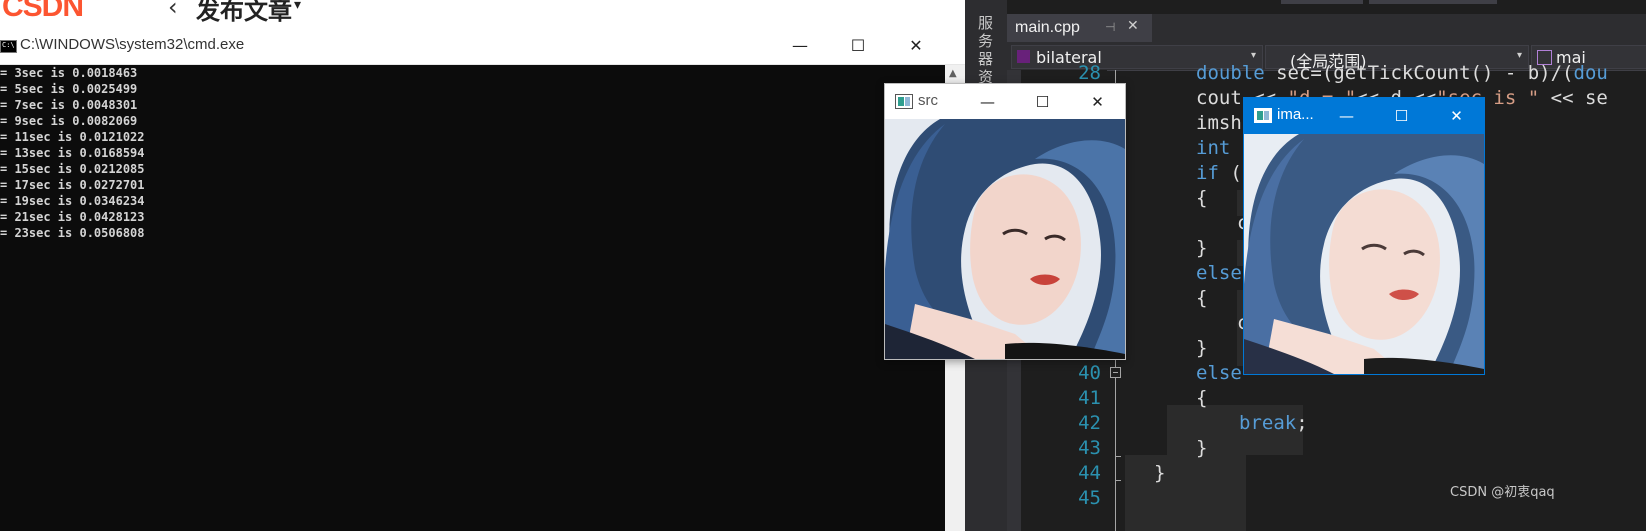 The image size is (1646, 531). Describe the element at coordinates (69, 89) in the screenshot. I see `cmd-output-line: = 5sec is 0.0025499` at that location.